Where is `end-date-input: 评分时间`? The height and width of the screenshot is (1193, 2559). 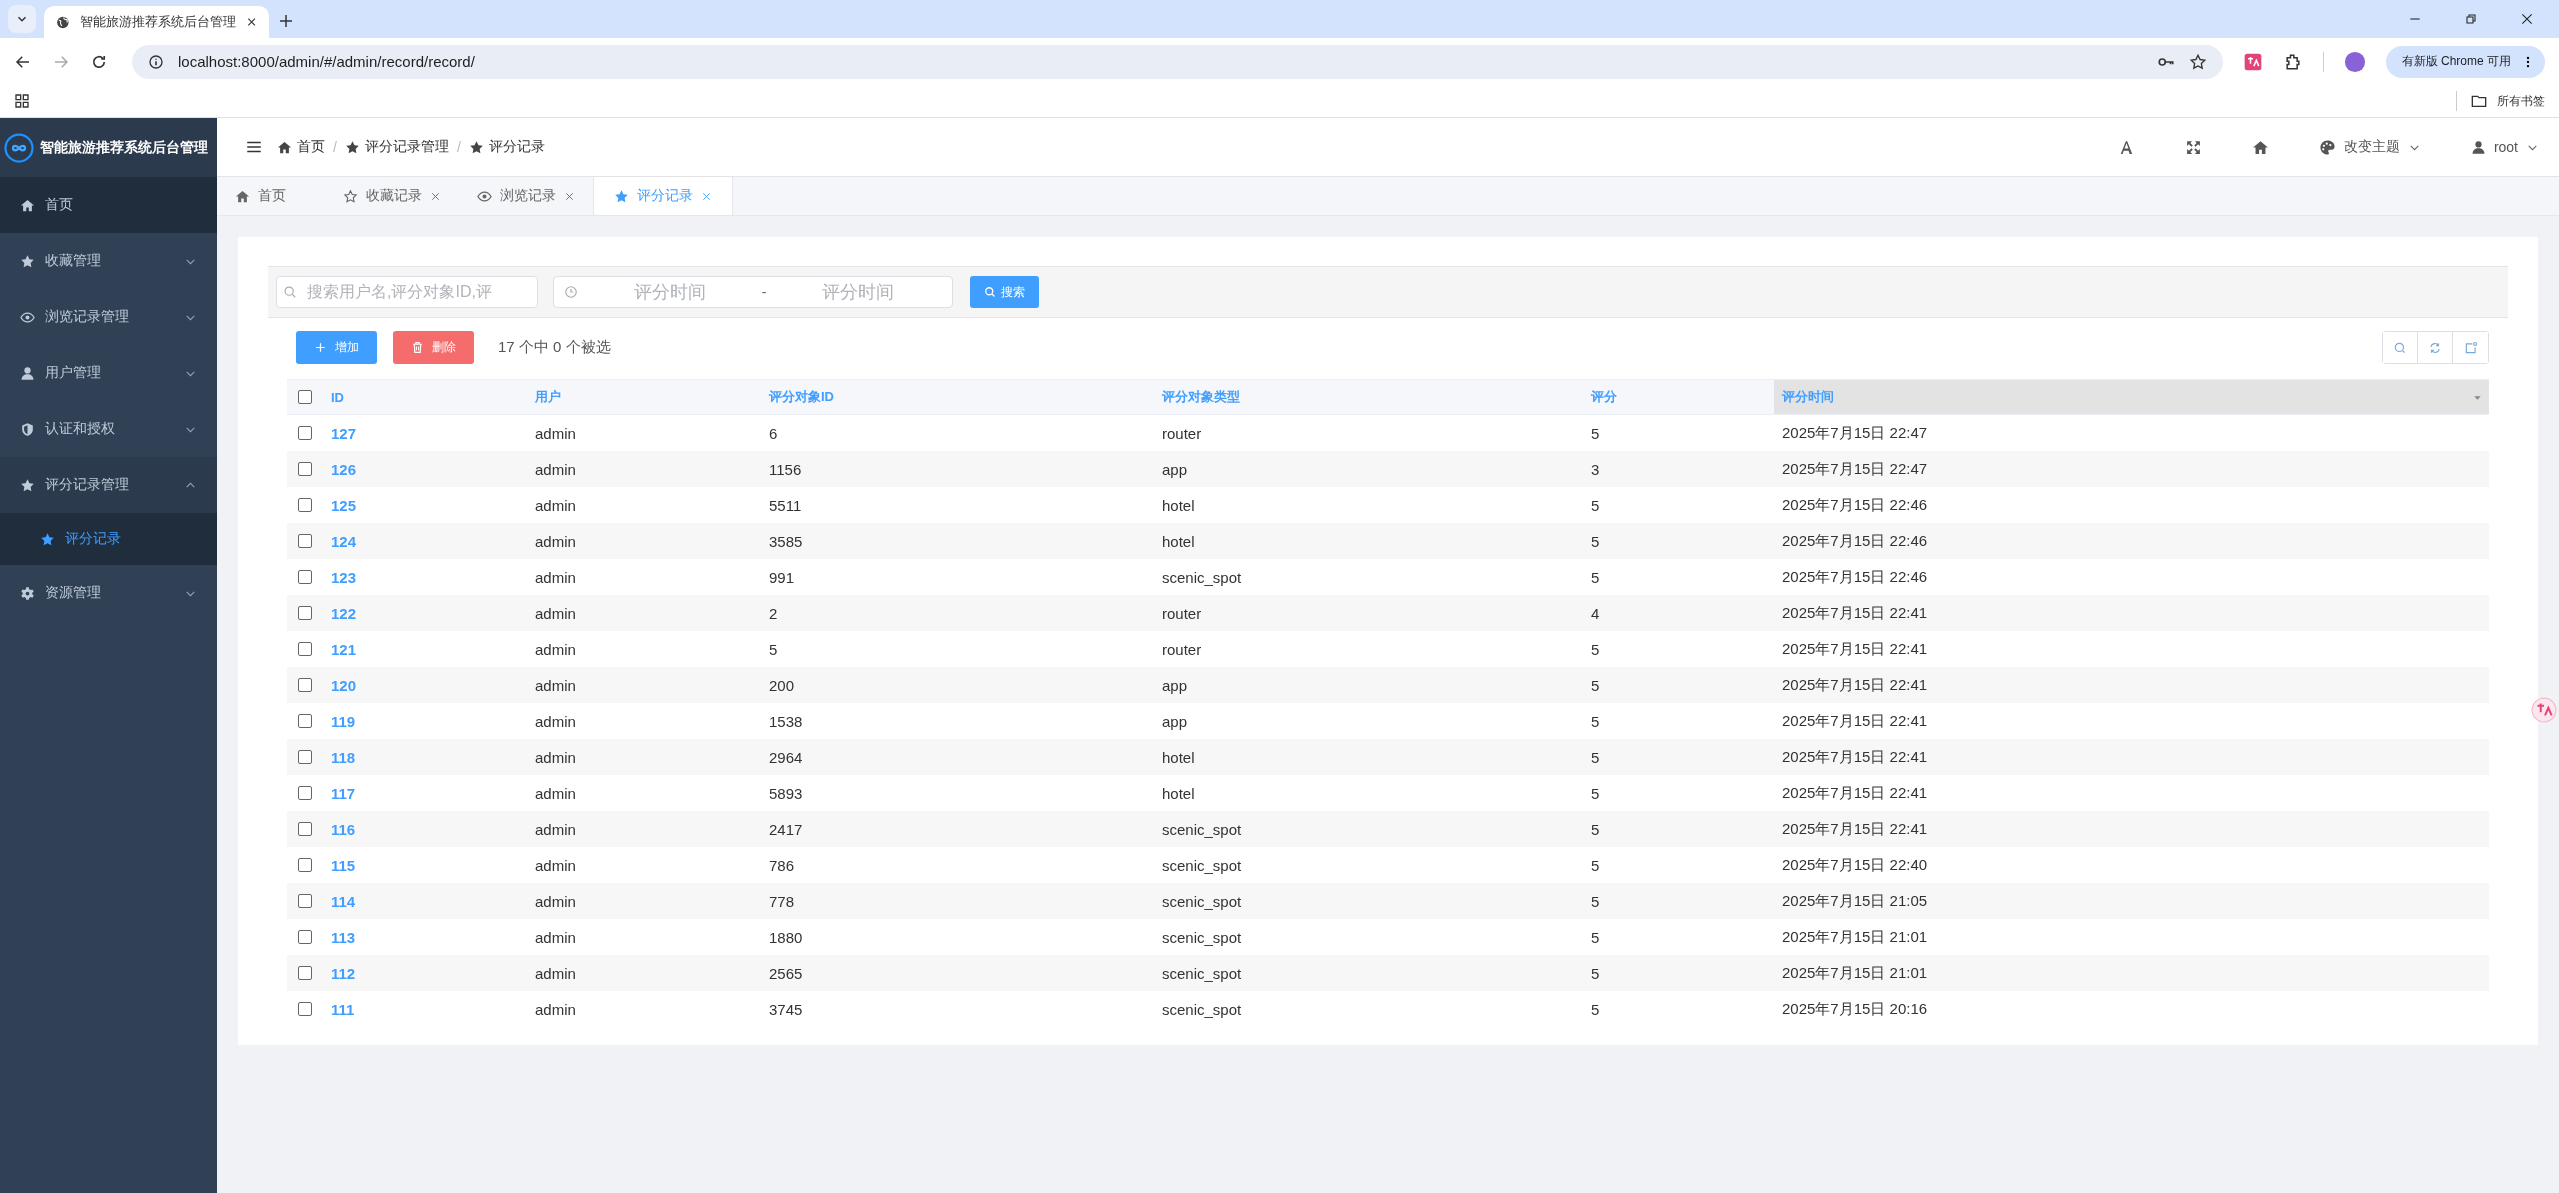
end-date-input: 评分时间 is located at coordinates (858, 292).